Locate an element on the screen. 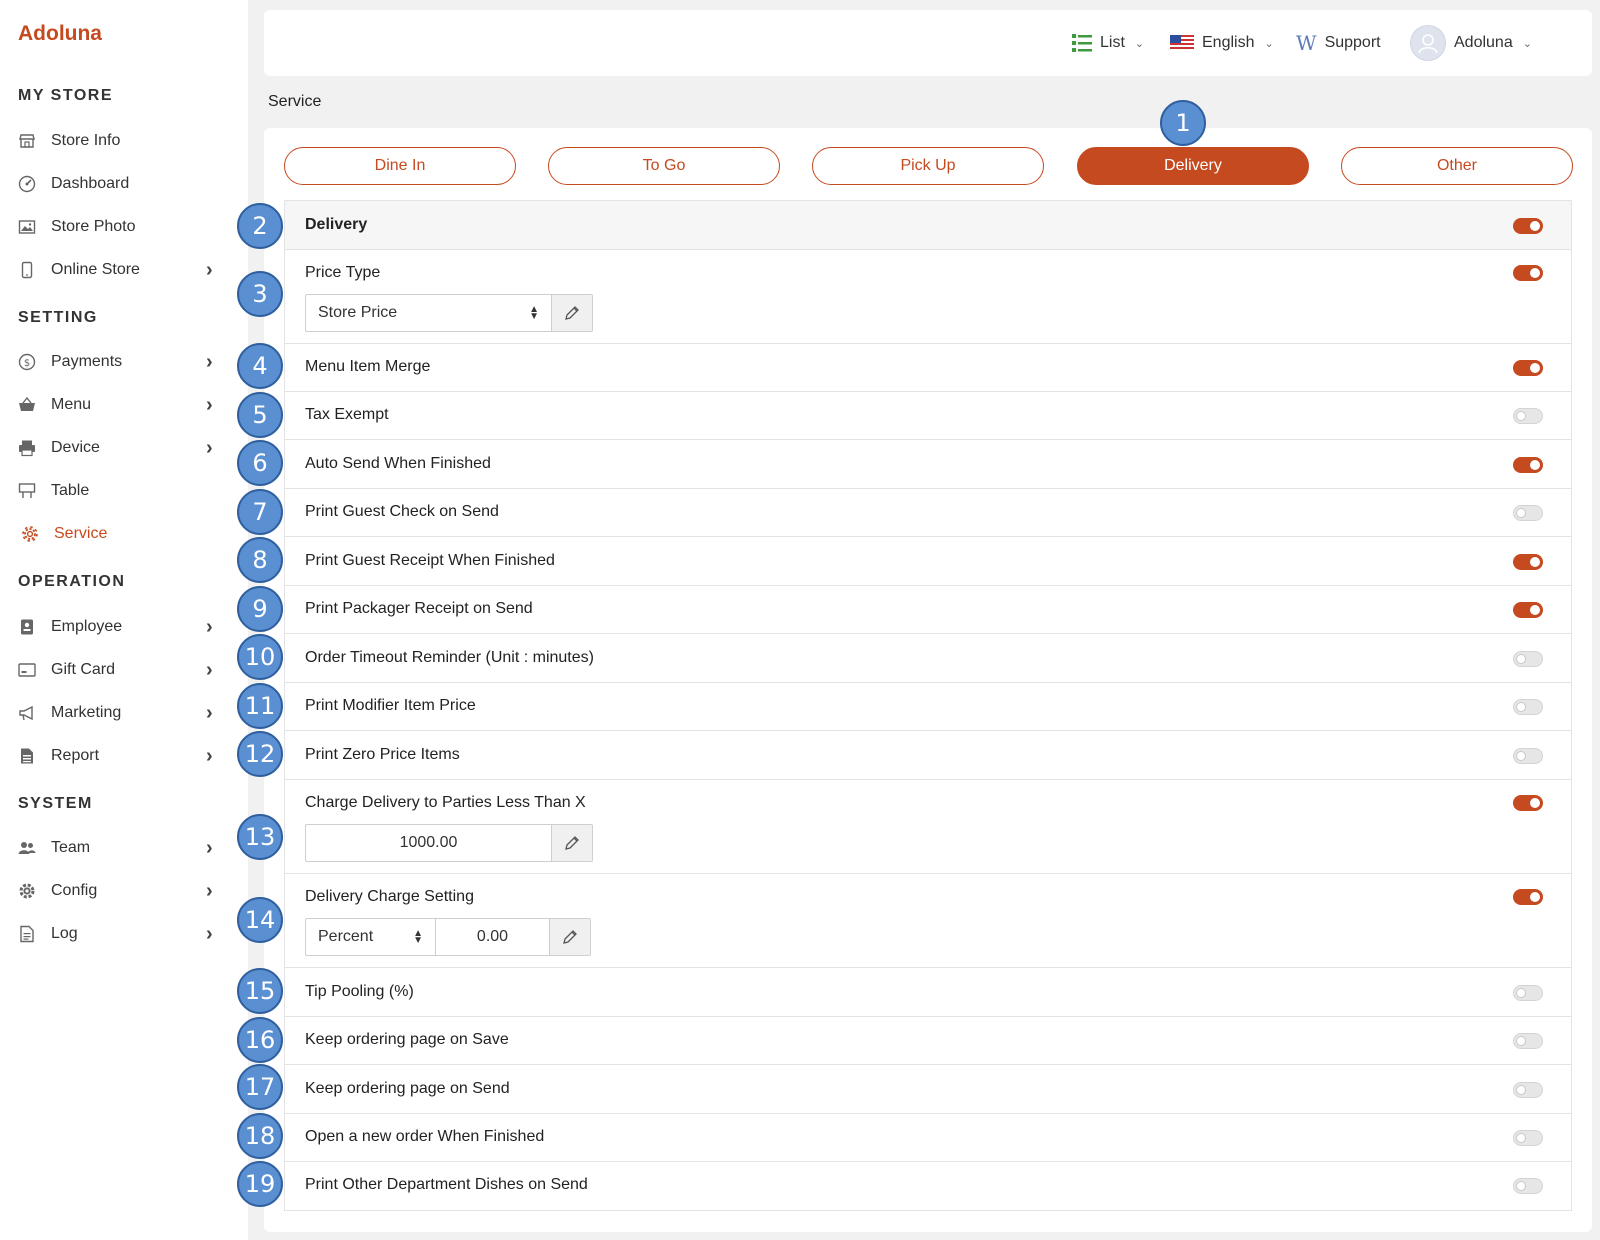  dollar-icon: $ is located at coordinates (27, 362).